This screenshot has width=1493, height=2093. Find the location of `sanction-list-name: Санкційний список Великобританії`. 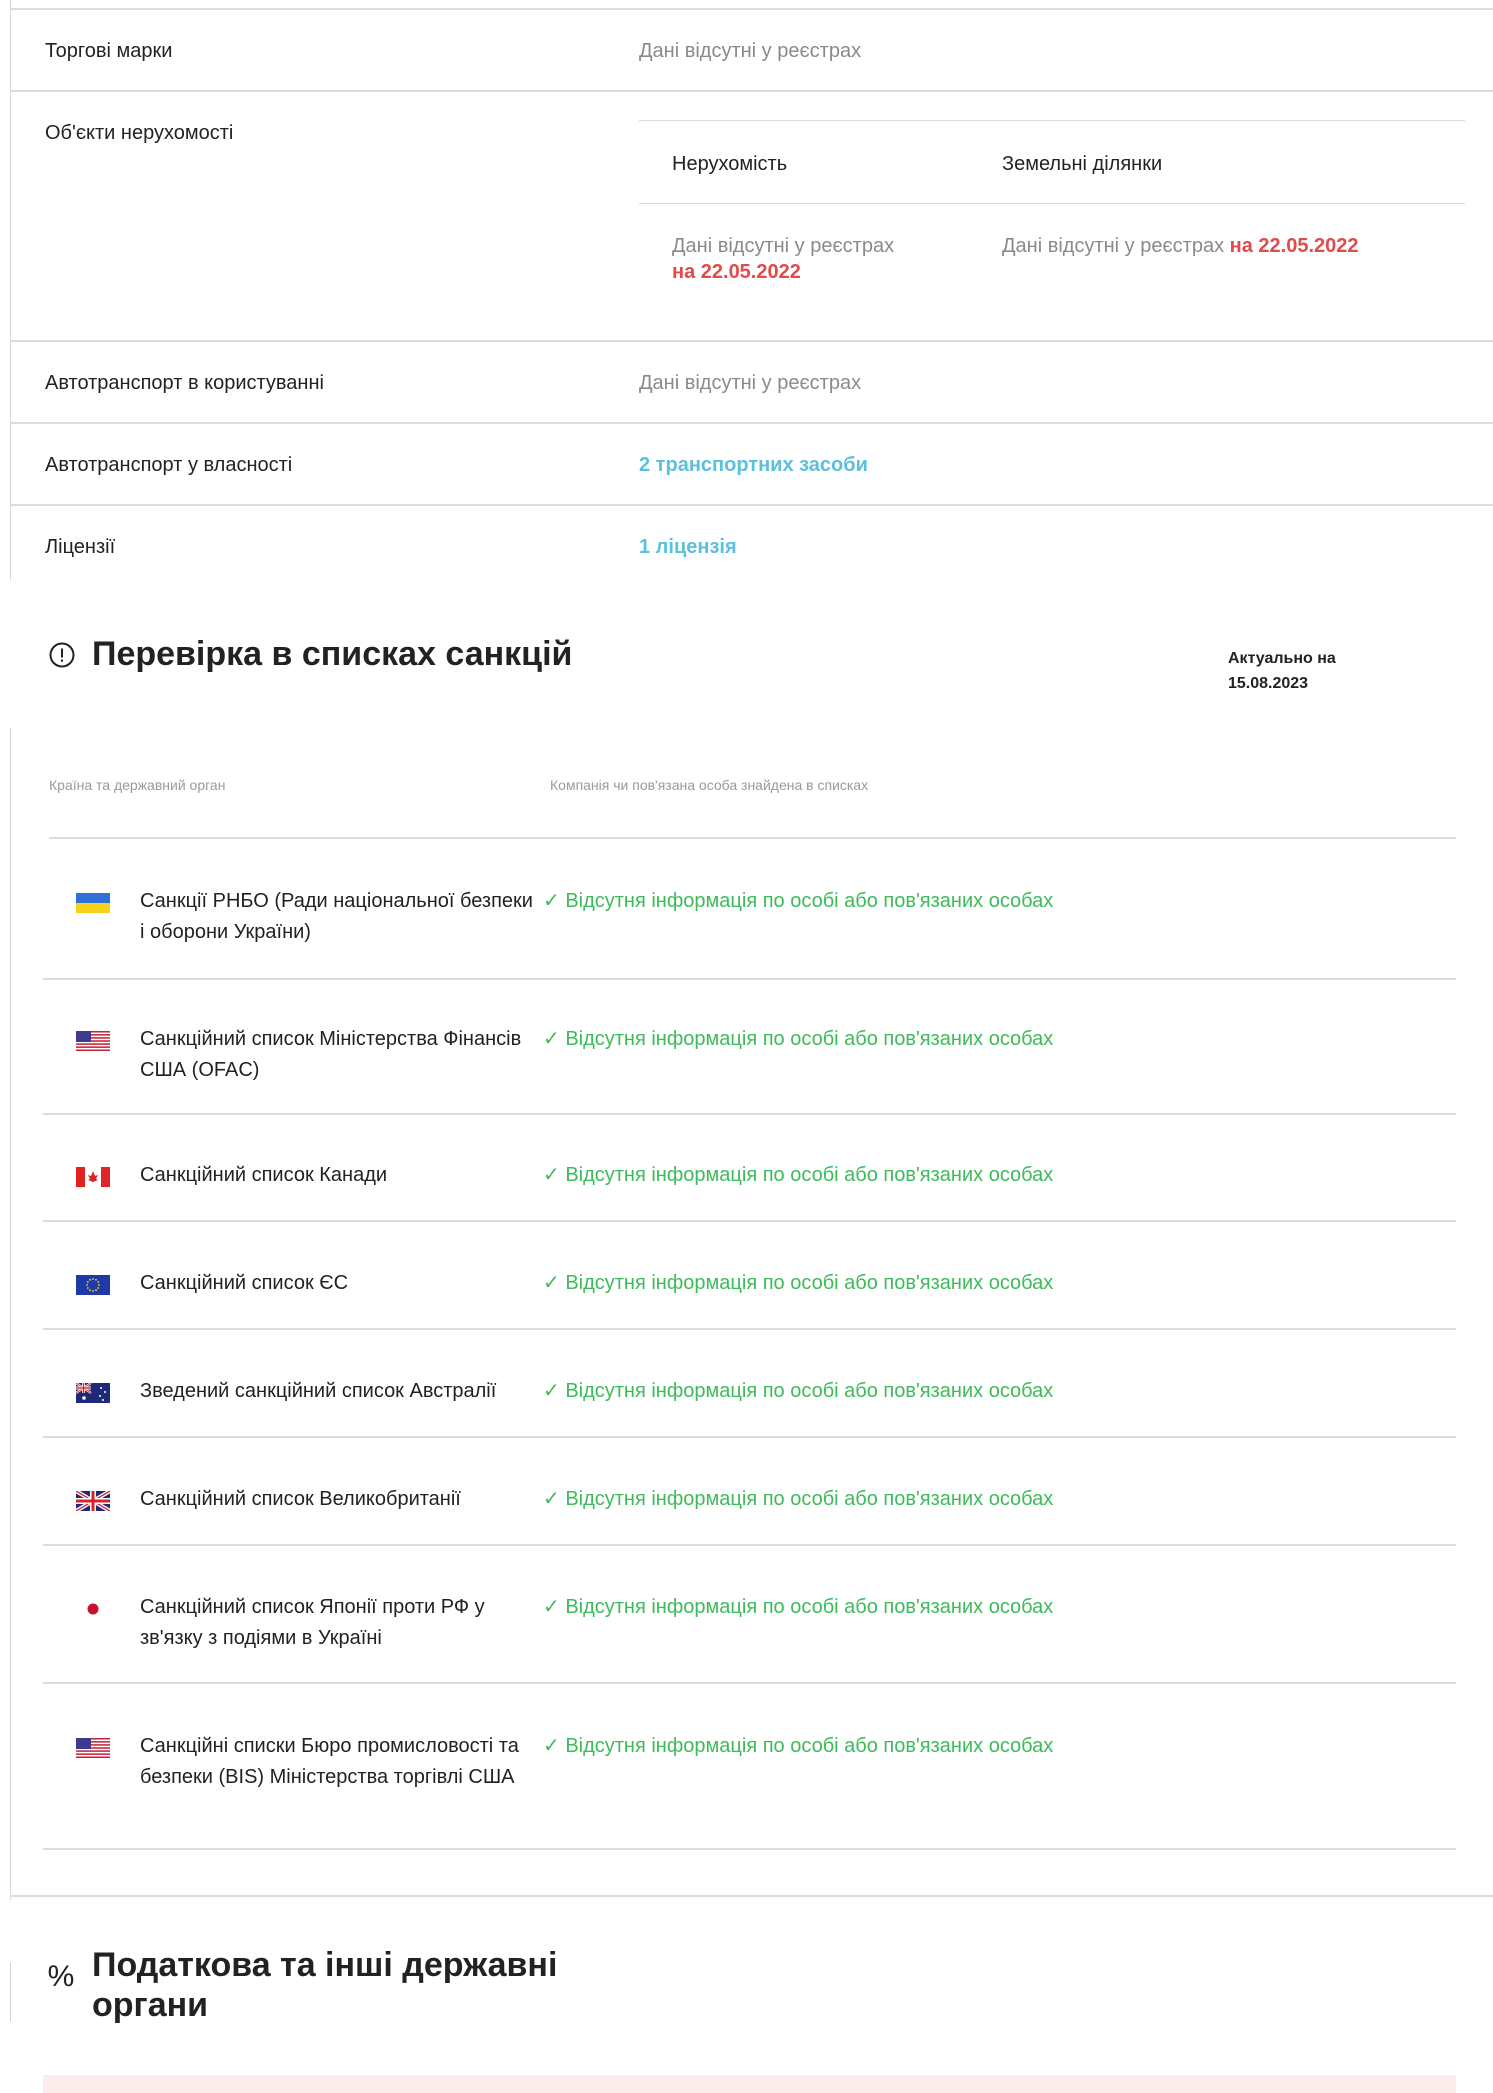

sanction-list-name: Санкційний список Великобританії is located at coordinates (300, 1499).